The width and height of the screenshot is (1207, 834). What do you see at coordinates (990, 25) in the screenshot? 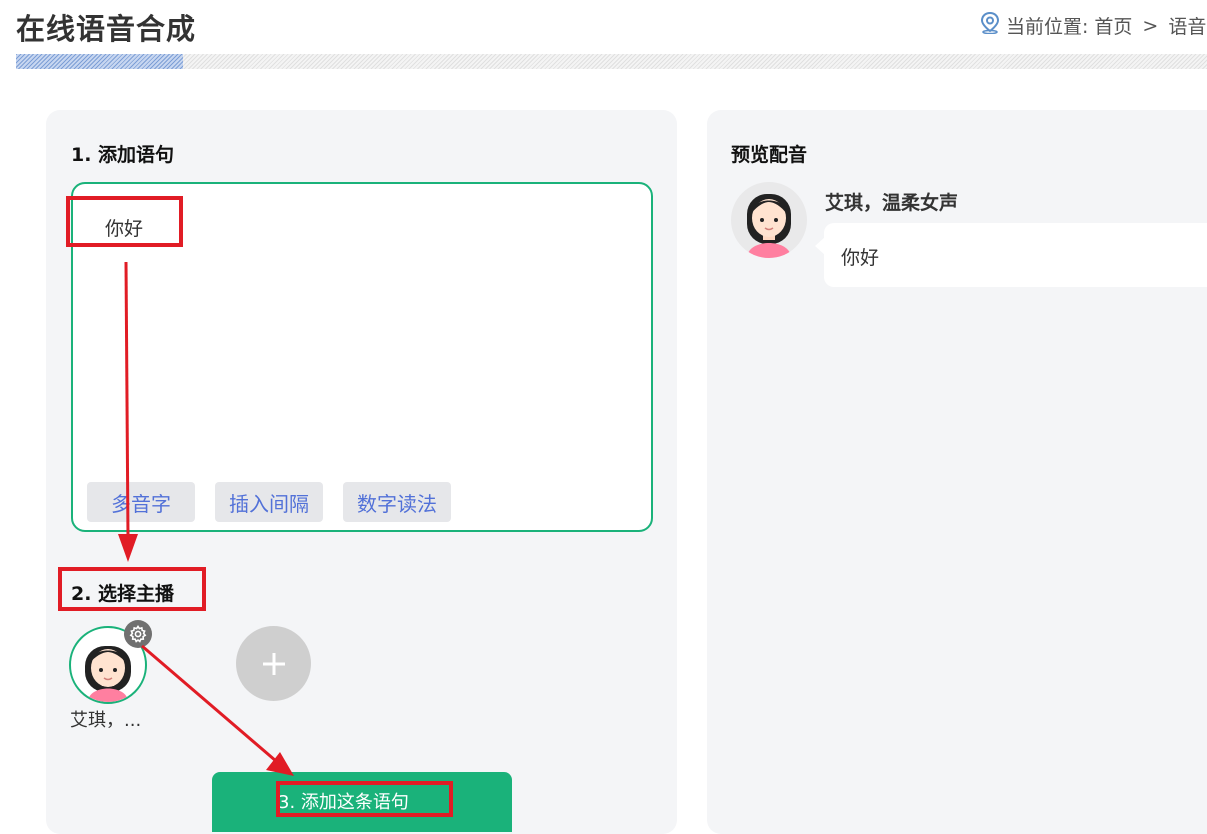
I see `location-pin-icon` at bounding box center [990, 25].